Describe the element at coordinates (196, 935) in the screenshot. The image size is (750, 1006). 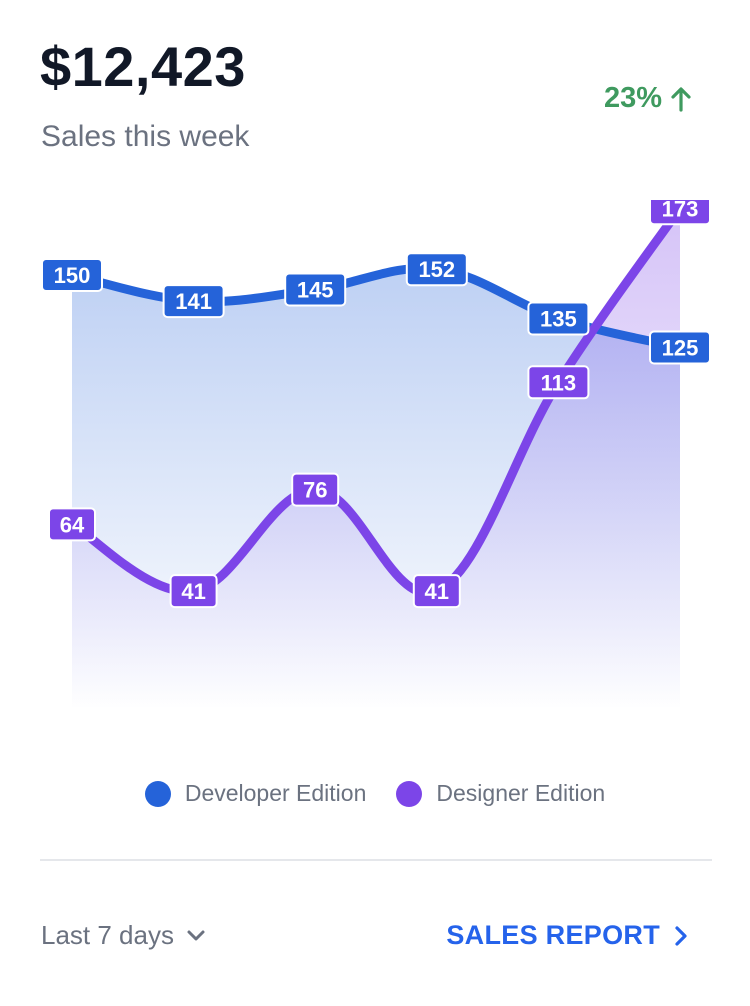
I see `chevron-down-icon` at that location.